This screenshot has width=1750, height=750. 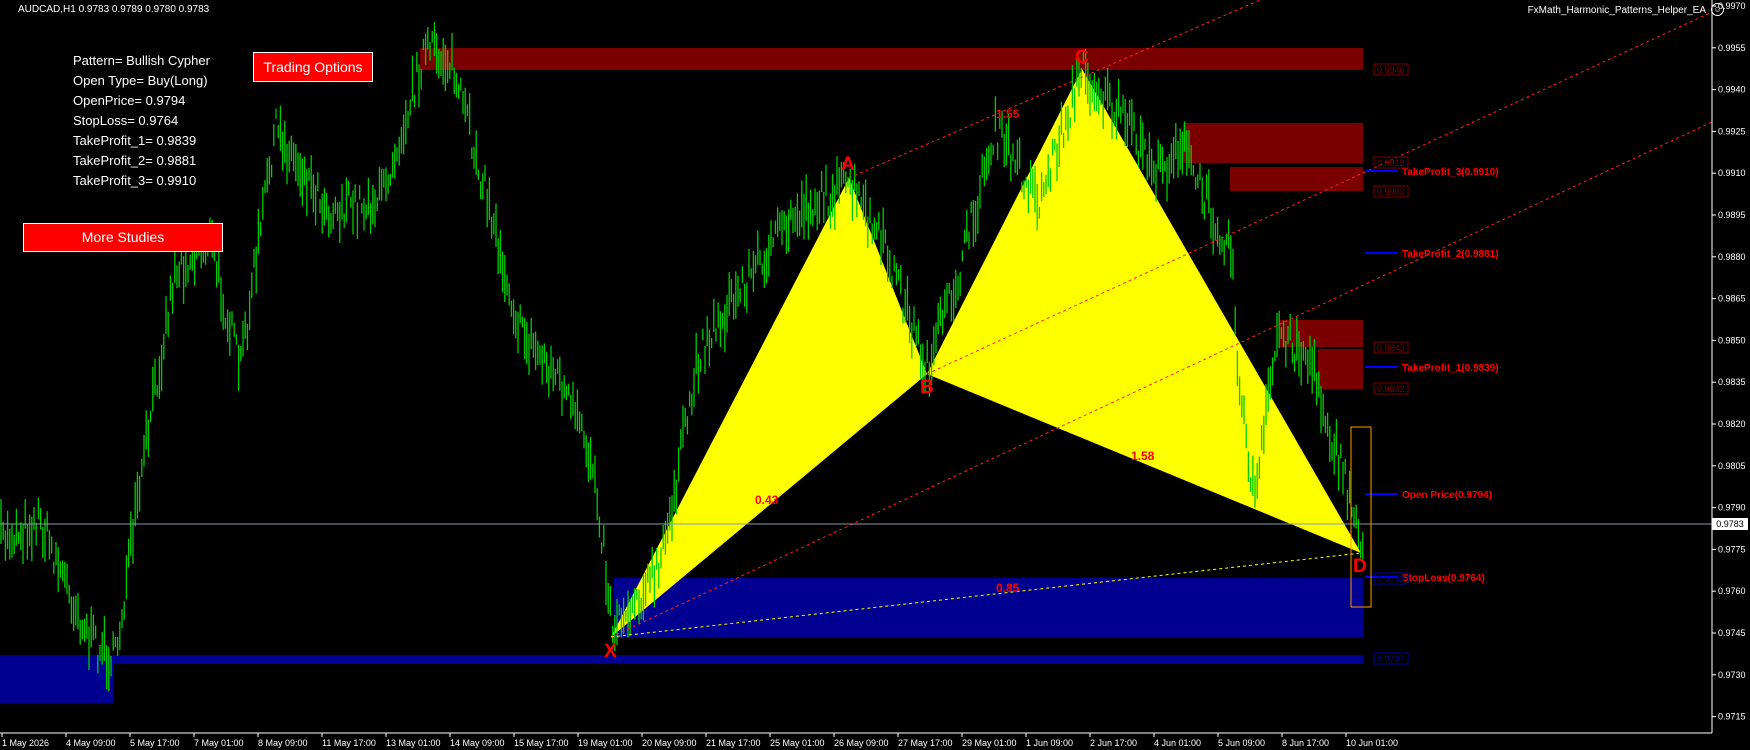 I want to click on price-tick-label: 0.9805, so click(x=1732, y=466).